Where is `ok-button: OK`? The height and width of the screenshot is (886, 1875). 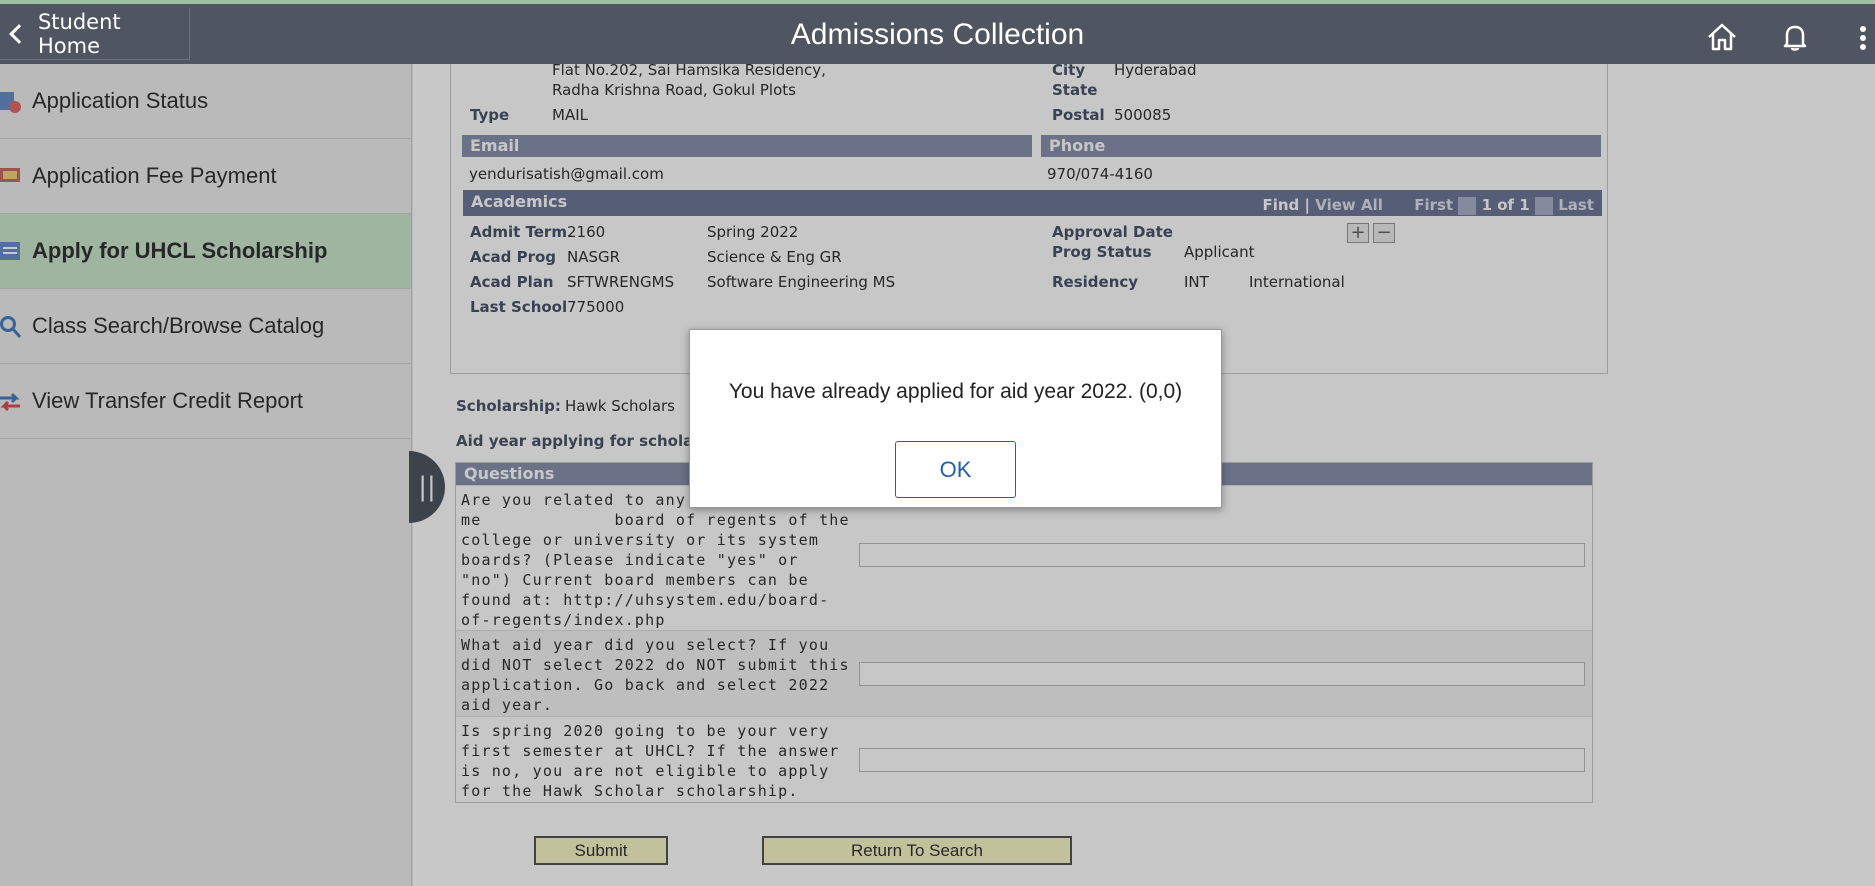
ok-button: OK is located at coordinates (955, 469).